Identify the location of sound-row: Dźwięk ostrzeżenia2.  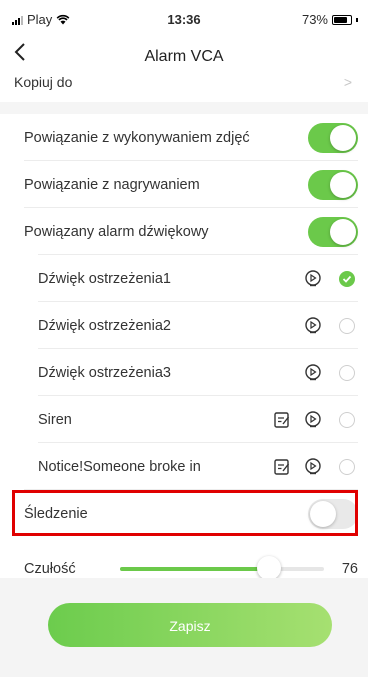
(184, 325).